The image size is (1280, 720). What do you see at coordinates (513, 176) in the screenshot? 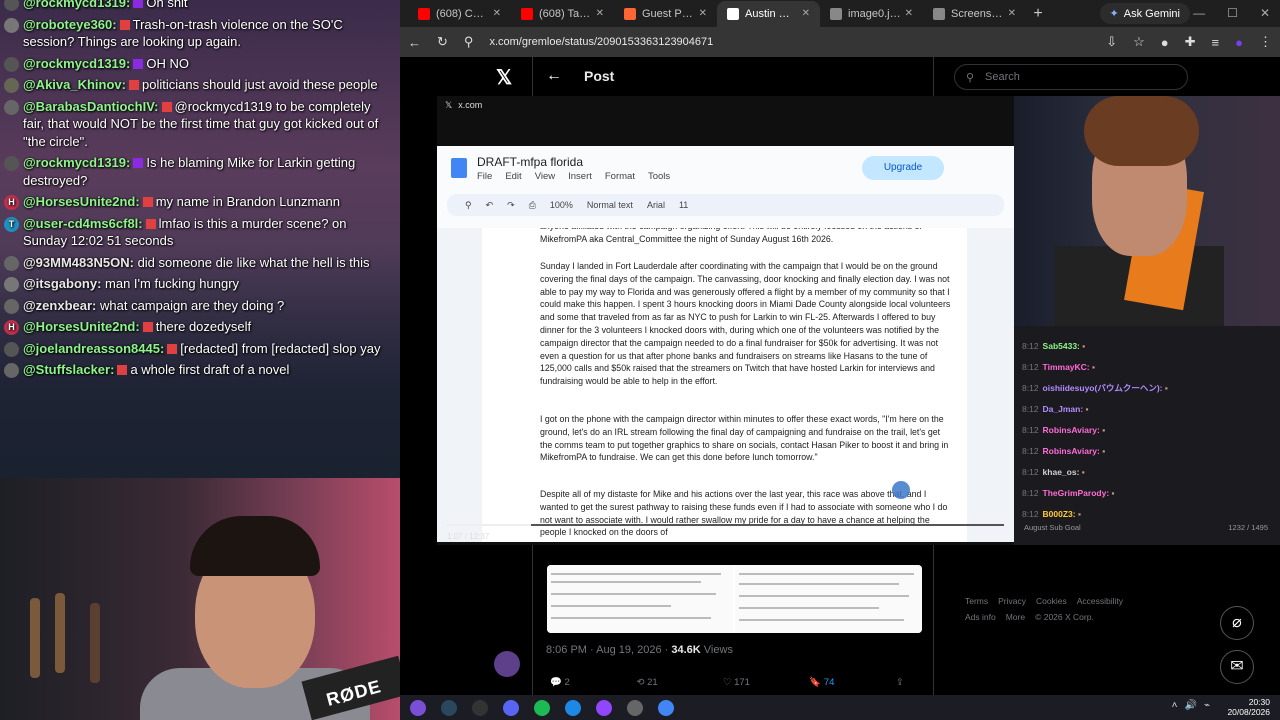
I see `doc-menu-item: Edit` at bounding box center [513, 176].